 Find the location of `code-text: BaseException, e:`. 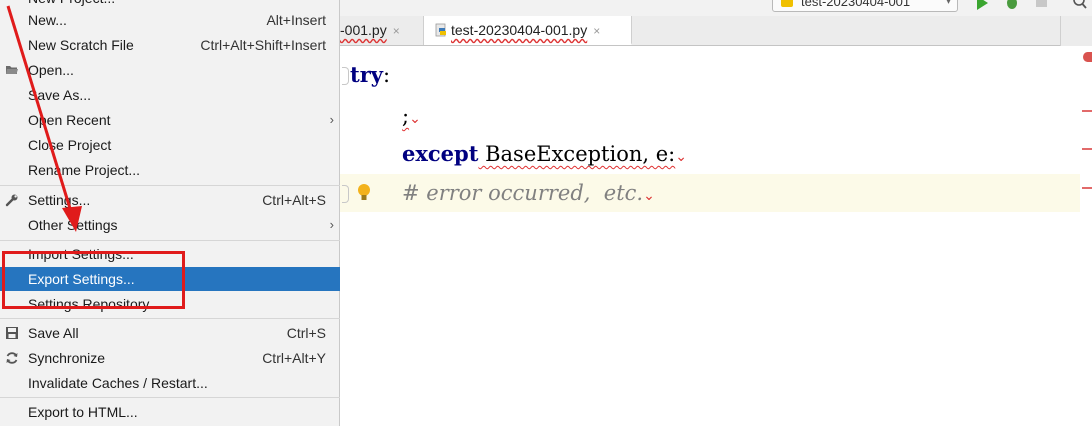

code-text: BaseException, e: is located at coordinates (577, 154).